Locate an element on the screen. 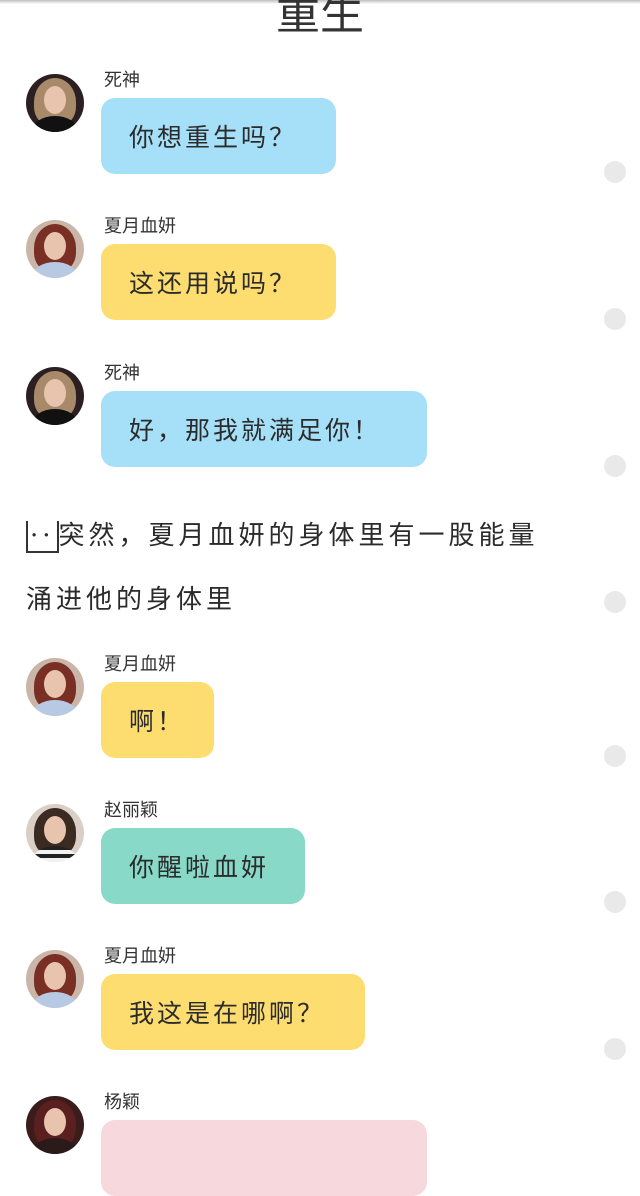  narration-text: ·· 突然，夏月血妍的身体里有一股能量 涌进他的身体里 is located at coordinates (321, 568).